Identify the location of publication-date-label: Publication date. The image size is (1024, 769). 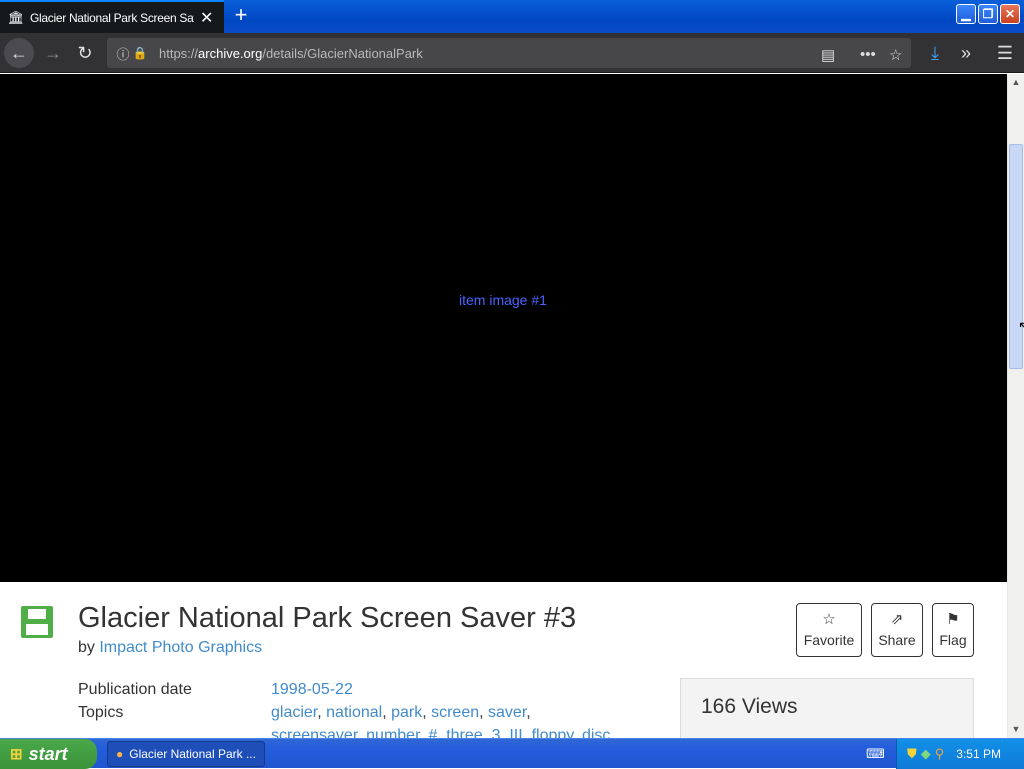
(135, 689).